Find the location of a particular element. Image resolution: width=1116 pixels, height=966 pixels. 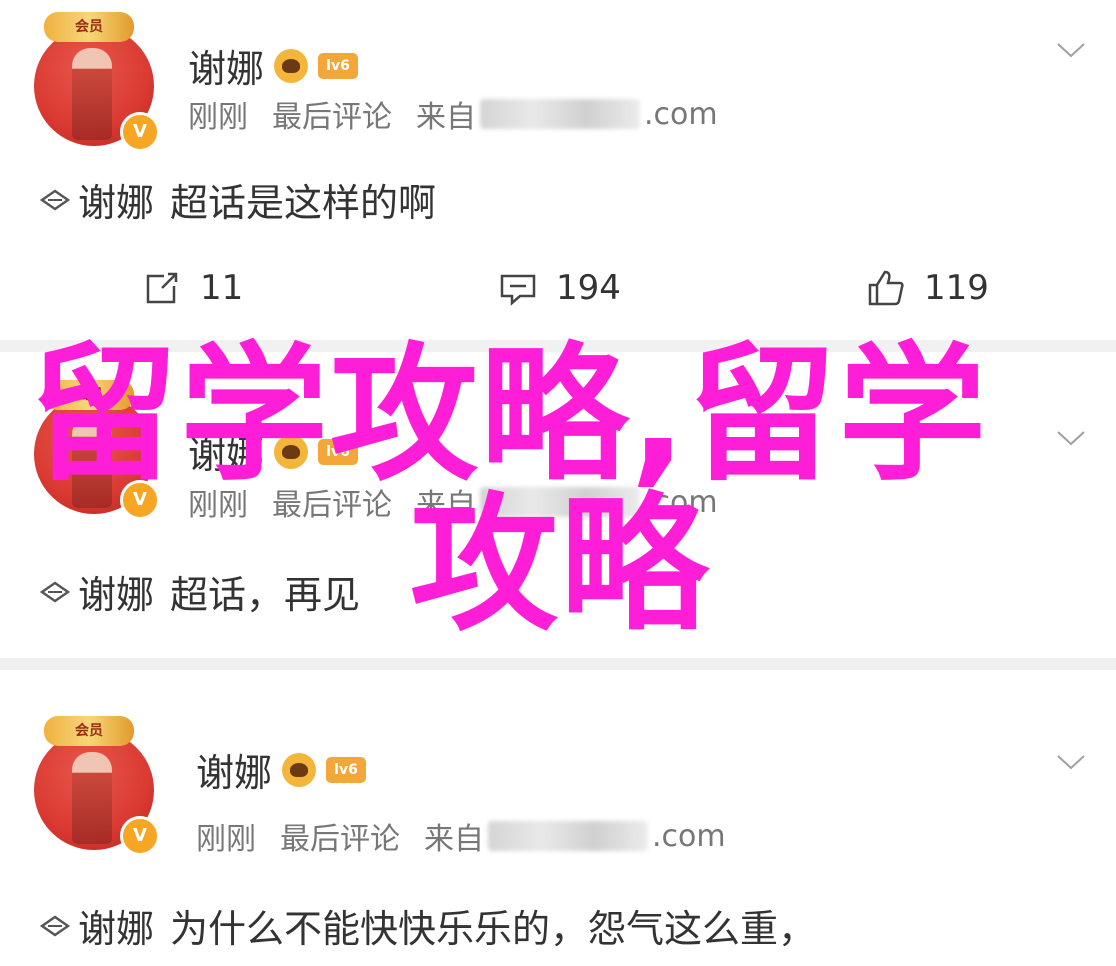

action-bar: 11 194 119 is located at coordinates (558, 294).